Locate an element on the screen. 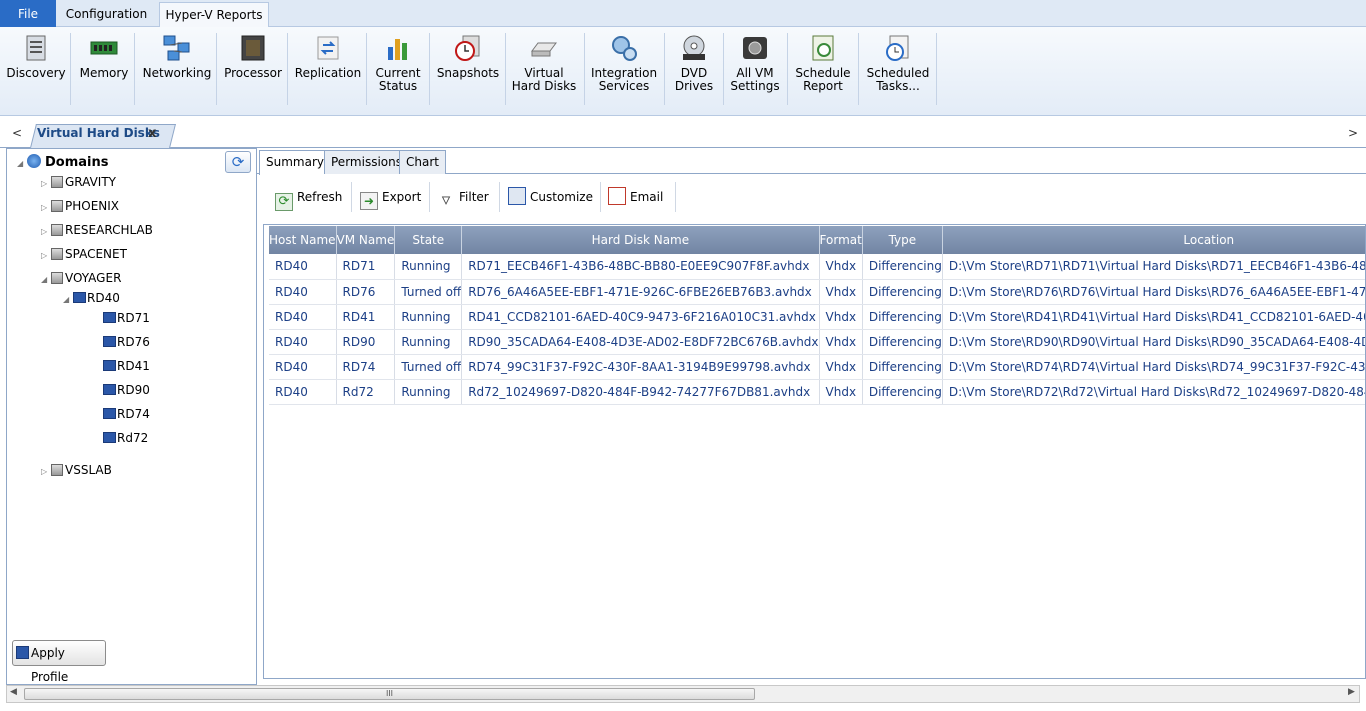 Image resolution: width=1366 pixels, height=711 pixels. virtual-hard-disks-icon is located at coordinates (544, 49).